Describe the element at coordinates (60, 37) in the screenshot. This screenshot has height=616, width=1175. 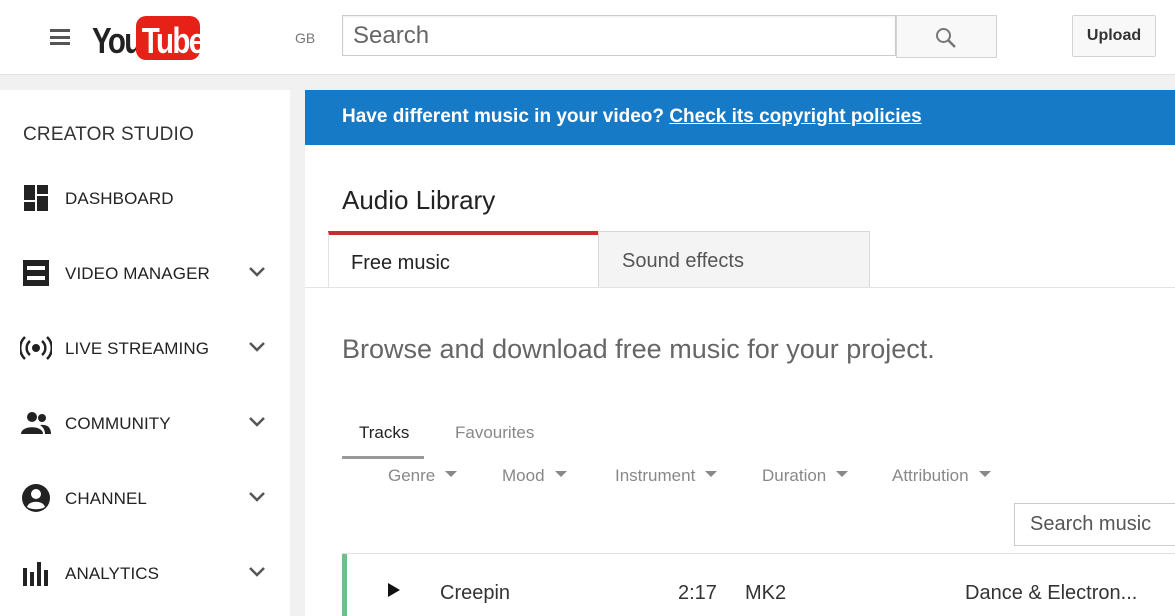
I see `menu-icon` at that location.